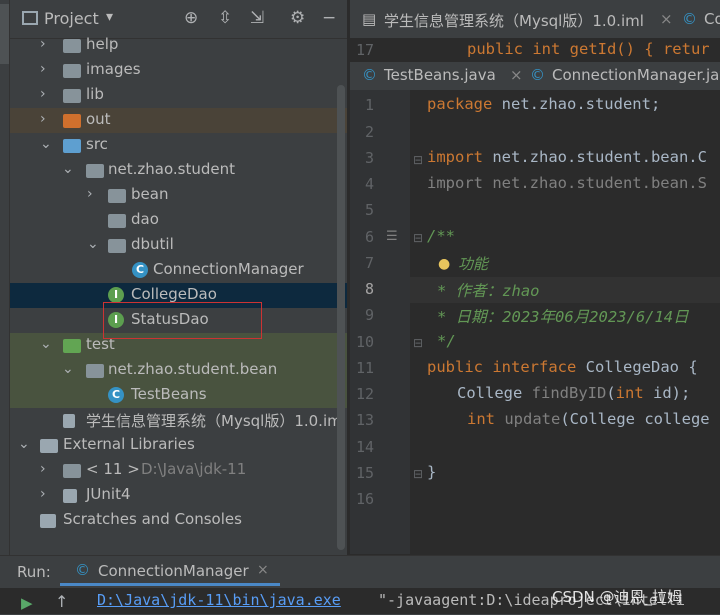 The image size is (720, 615). What do you see at coordinates (140, 270) in the screenshot?
I see `class-icon: C` at bounding box center [140, 270].